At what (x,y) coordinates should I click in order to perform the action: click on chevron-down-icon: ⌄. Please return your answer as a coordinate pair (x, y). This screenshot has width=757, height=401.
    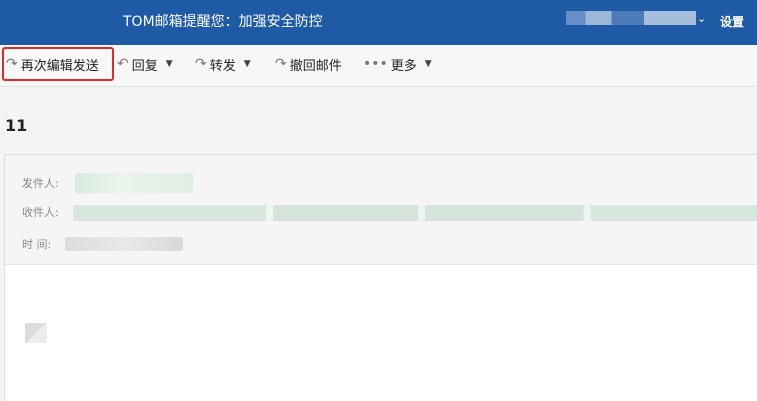
    Looking at the image, I should click on (701, 18).